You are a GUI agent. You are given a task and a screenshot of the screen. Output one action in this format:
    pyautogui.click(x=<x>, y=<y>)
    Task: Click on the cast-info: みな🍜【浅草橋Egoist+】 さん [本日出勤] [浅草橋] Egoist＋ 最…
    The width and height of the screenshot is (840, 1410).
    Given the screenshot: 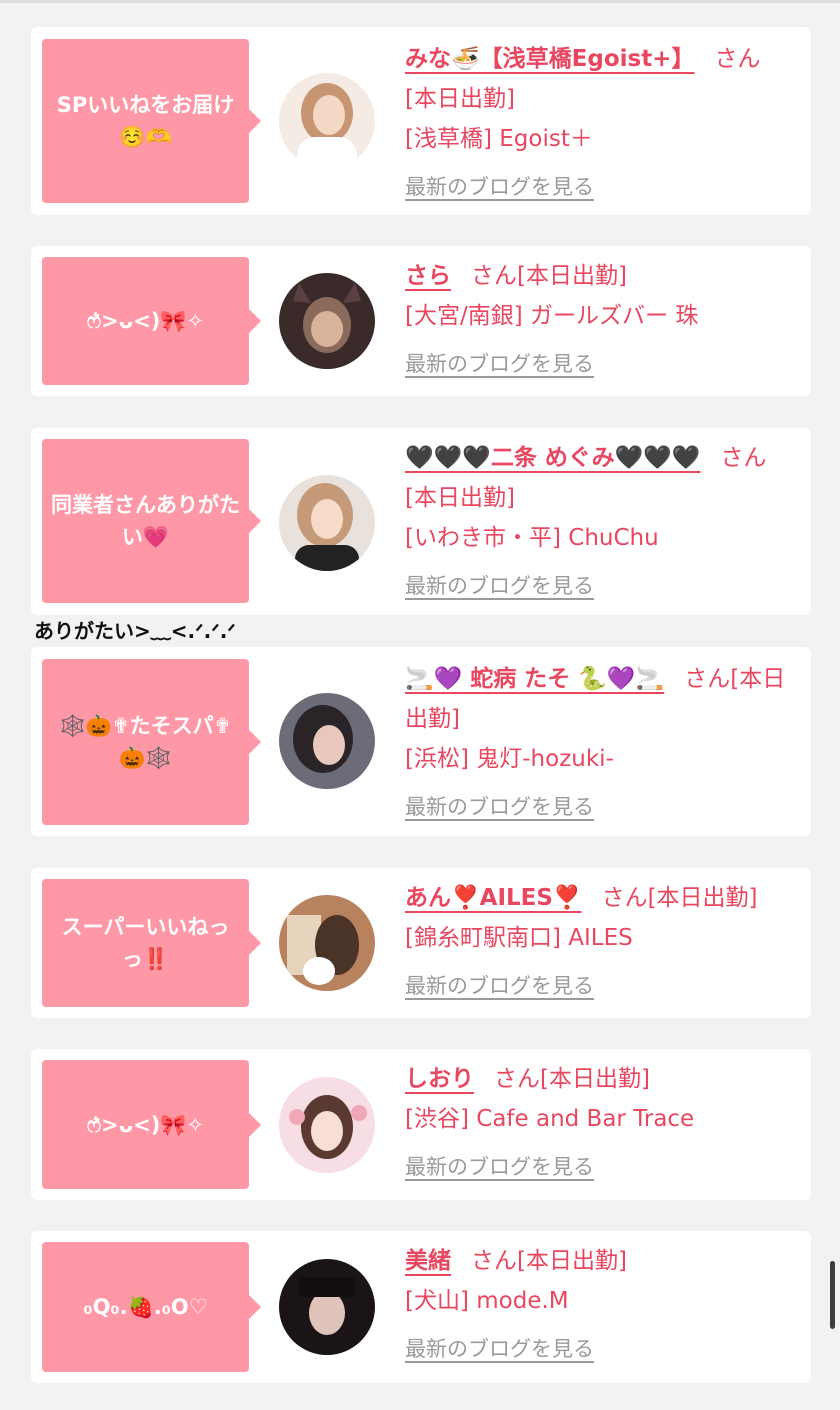 What is the action you would take?
    pyautogui.click(x=597, y=123)
    